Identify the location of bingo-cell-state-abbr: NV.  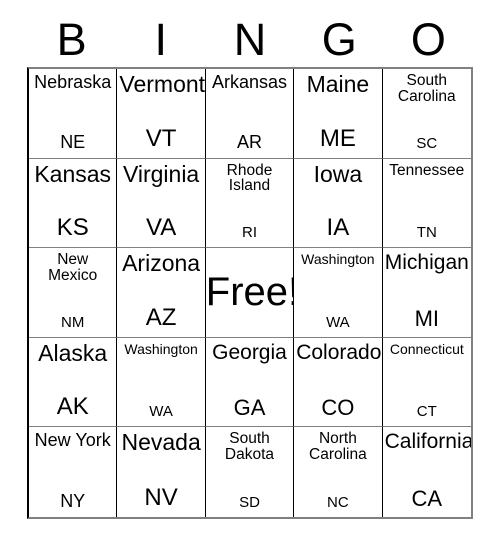
(161, 497).